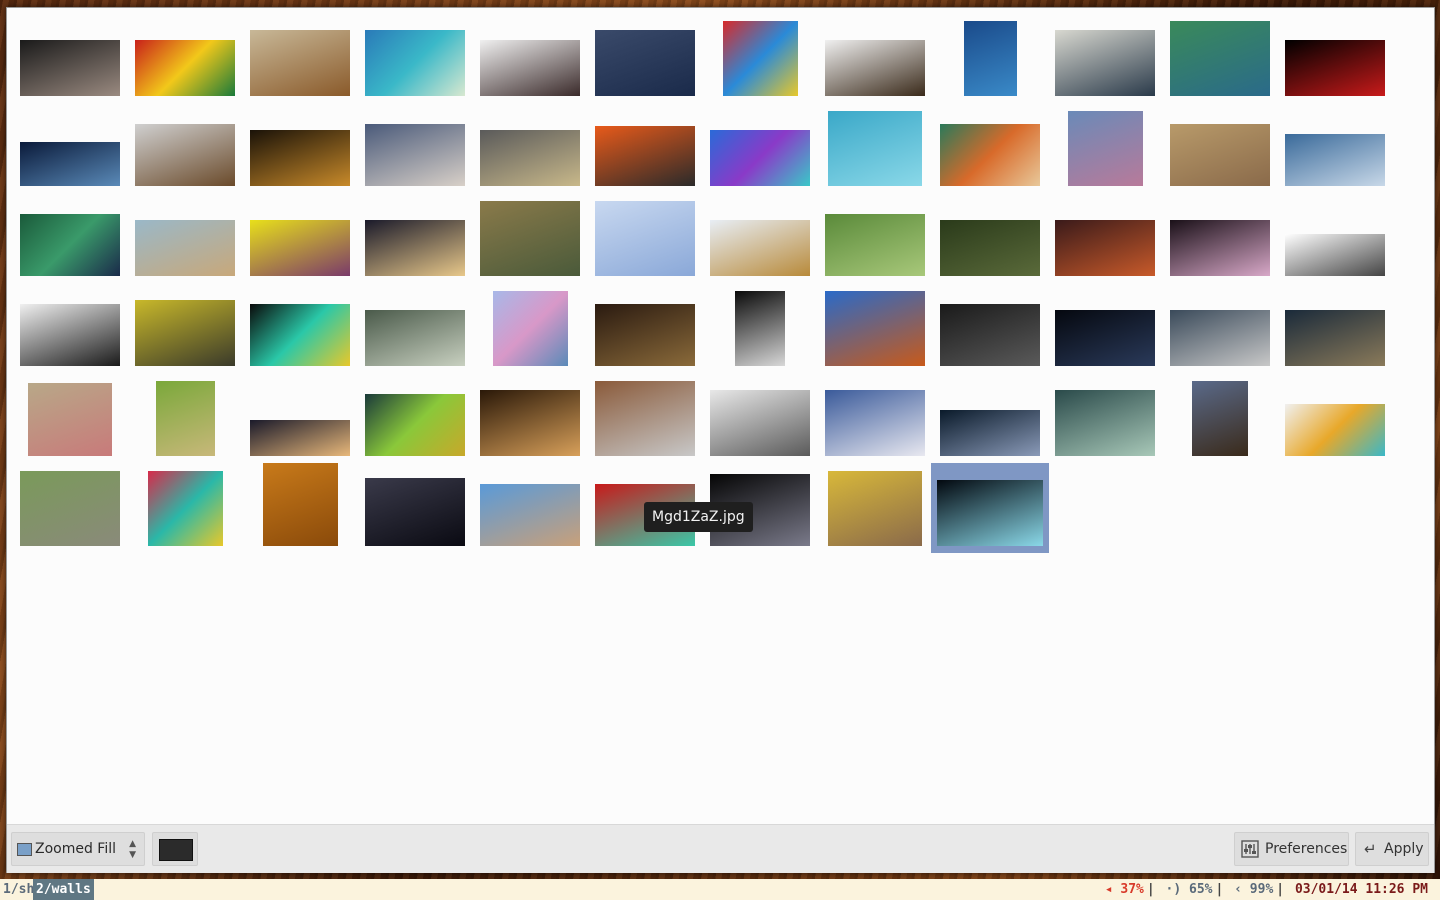 The image size is (1440, 900). I want to click on wallpaper-thumbnail-green-circles, so click(415, 425).